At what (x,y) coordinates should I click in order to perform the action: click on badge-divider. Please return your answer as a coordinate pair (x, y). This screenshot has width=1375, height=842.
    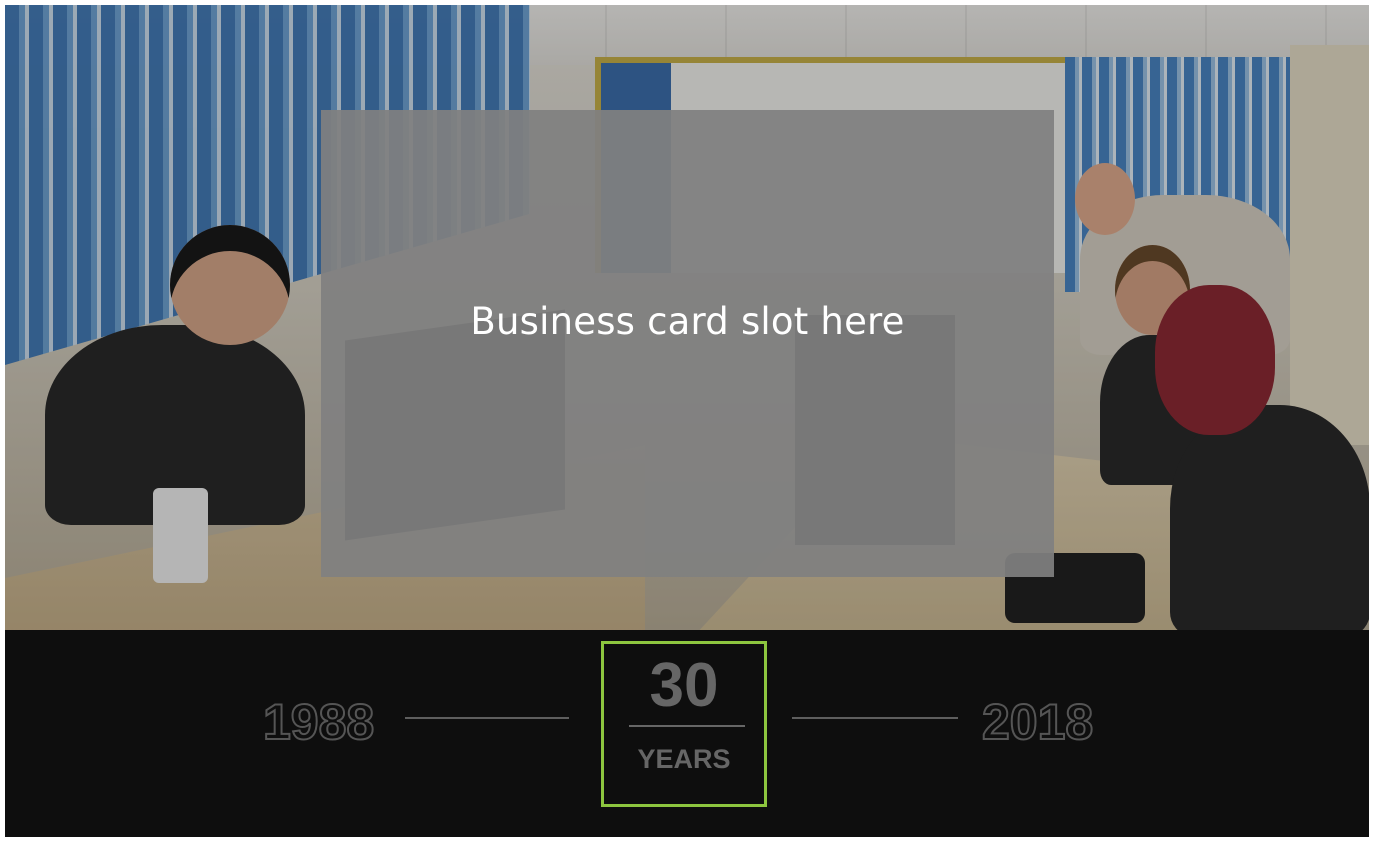
    Looking at the image, I should click on (687, 726).